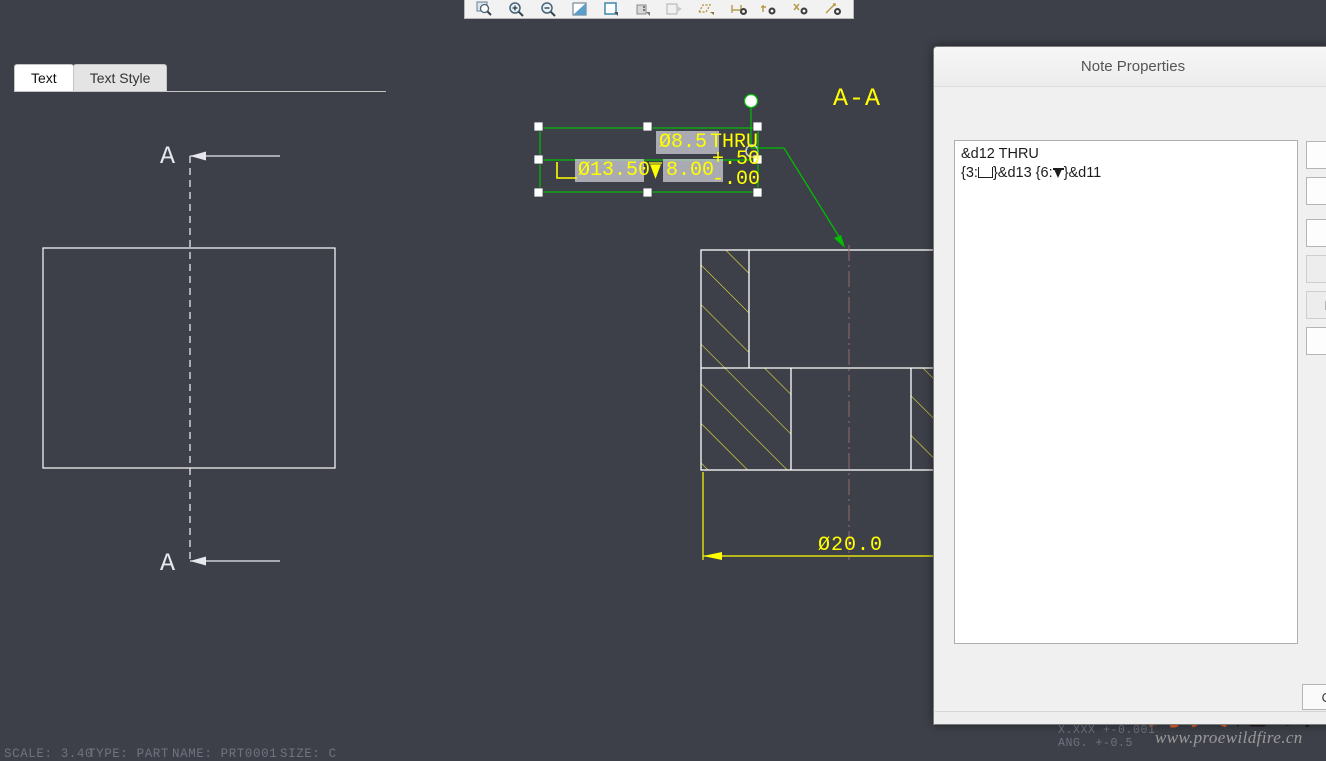 This screenshot has height=761, width=1326. I want to click on annotation-display-icon, so click(833, 9).